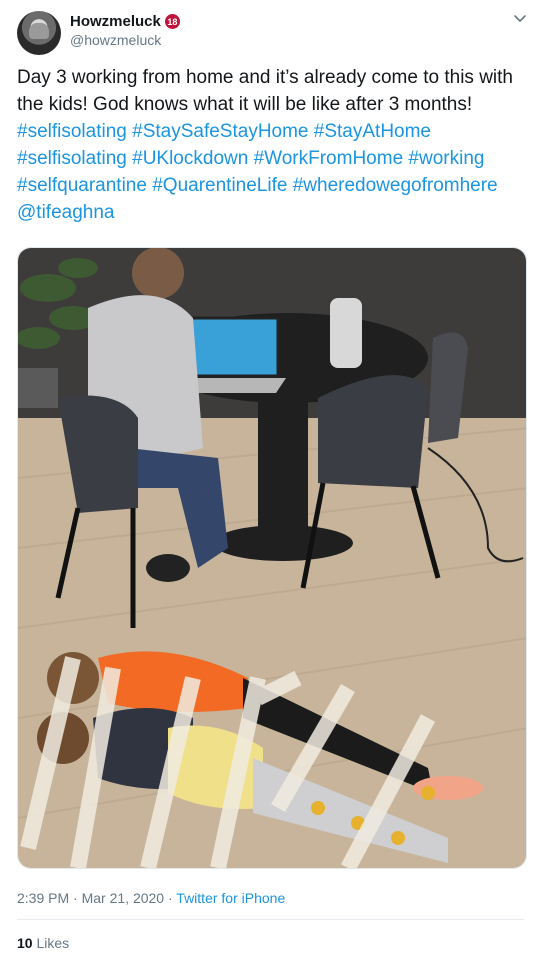  What do you see at coordinates (82, 185) in the screenshot?
I see `hashtag-link: #selfquarantine` at bounding box center [82, 185].